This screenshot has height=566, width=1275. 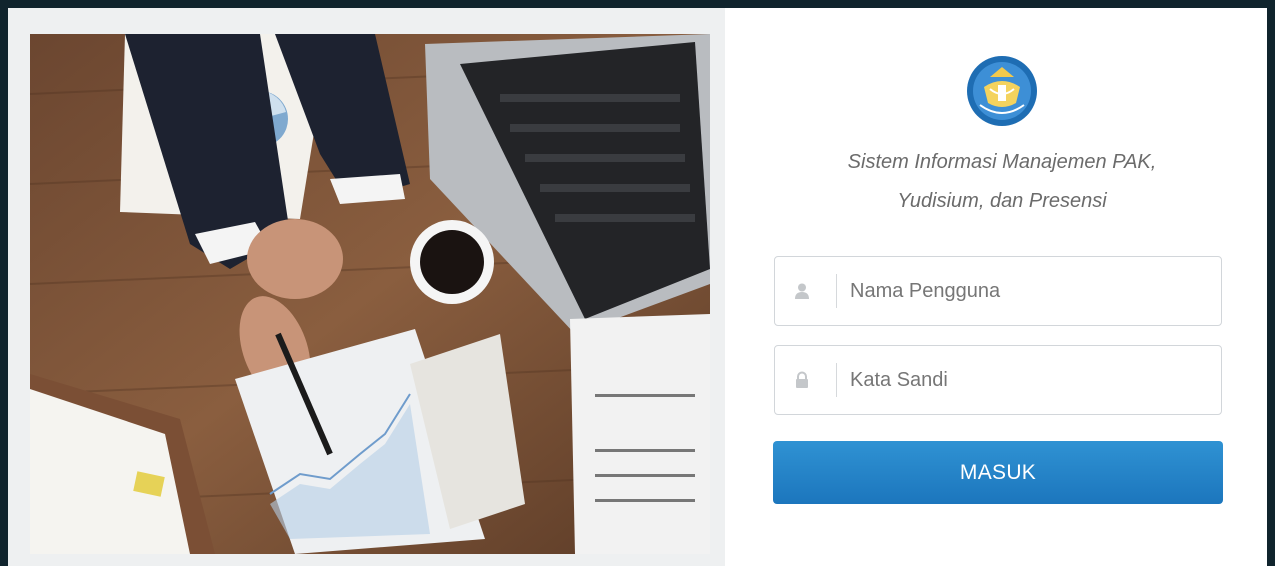 I want to click on kemdikbud-logo, so click(x=1002, y=91).